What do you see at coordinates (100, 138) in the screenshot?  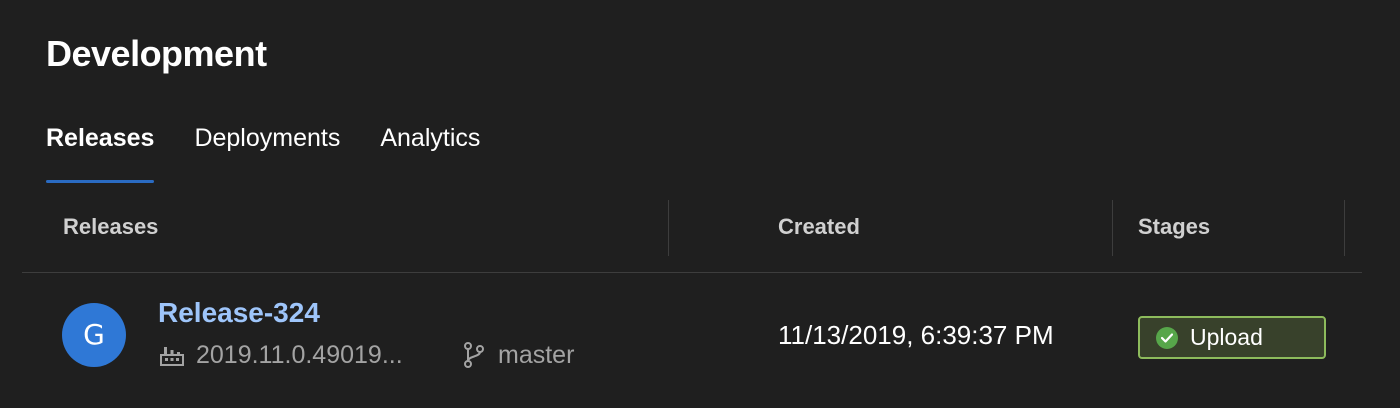 I see `tab-releases-label: Releases` at bounding box center [100, 138].